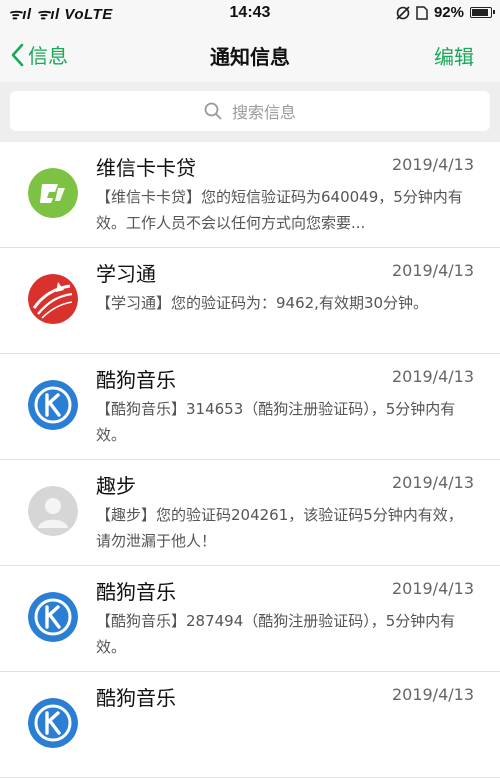 This screenshot has width=500, height=778. What do you see at coordinates (262, 303) in the screenshot?
I see `message-preview: 【学习通】您的验证码为：9462,有效期30分钟。` at bounding box center [262, 303].